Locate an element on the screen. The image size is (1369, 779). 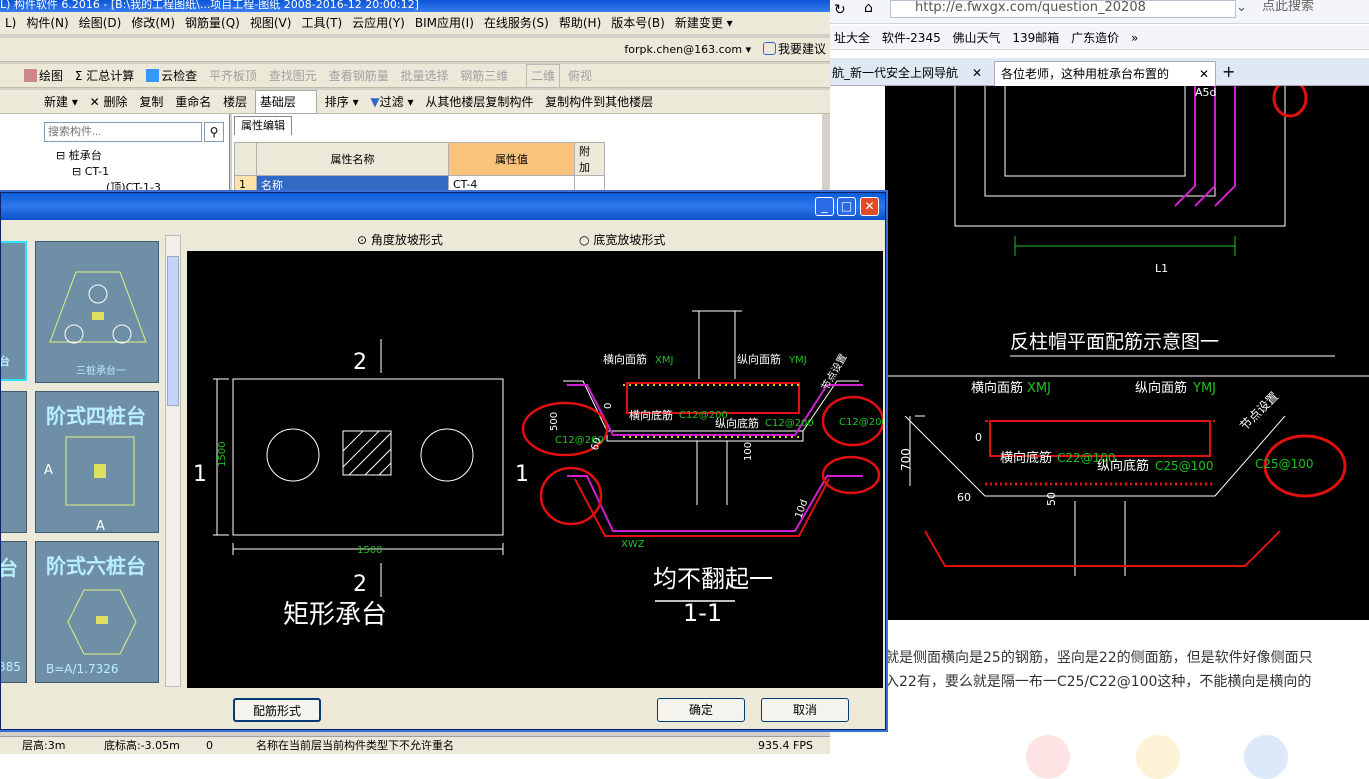
bookmark-item: 广东造价 is located at coordinates (1095, 38).